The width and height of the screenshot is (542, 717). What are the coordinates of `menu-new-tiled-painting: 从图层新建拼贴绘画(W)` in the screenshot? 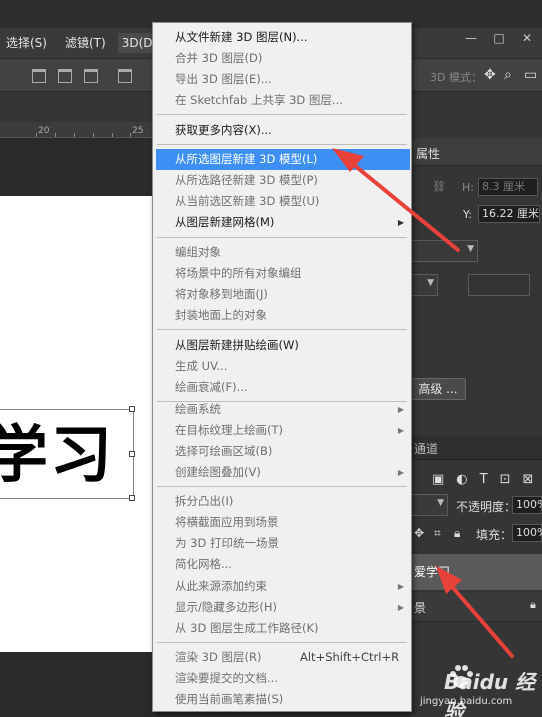 It's located at (282, 345).